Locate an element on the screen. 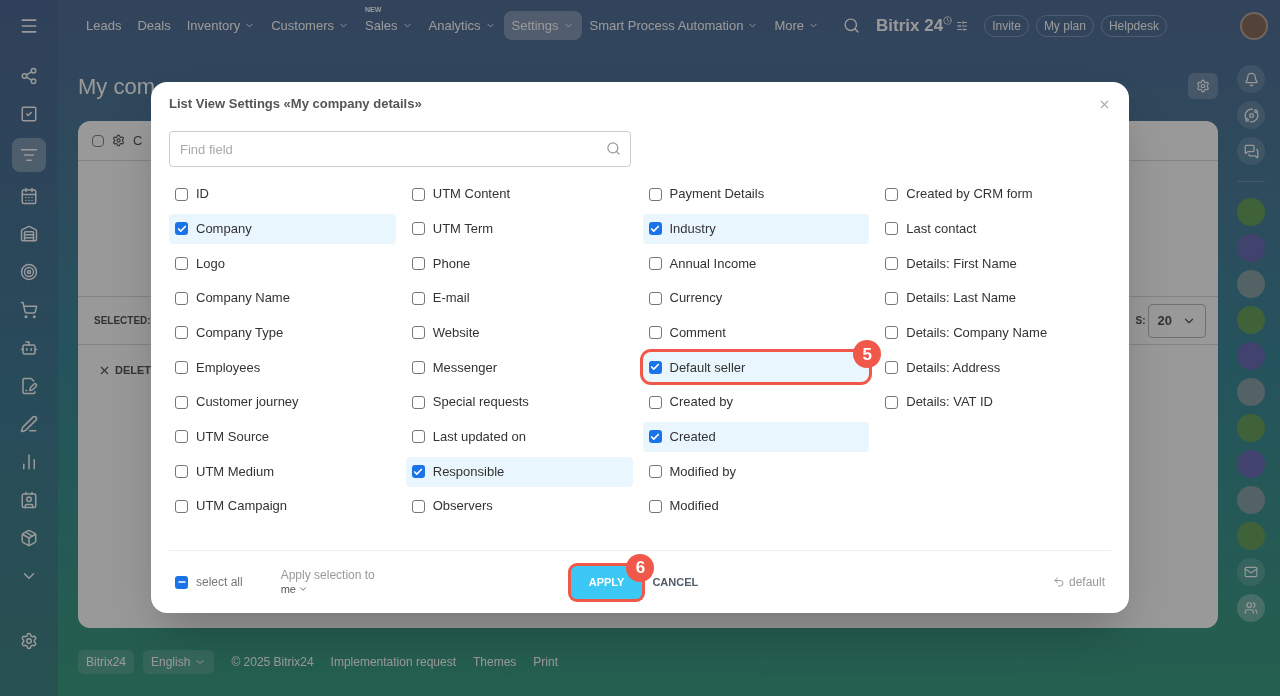 The image size is (1280, 696). field-option: Last contact is located at coordinates (992, 228).